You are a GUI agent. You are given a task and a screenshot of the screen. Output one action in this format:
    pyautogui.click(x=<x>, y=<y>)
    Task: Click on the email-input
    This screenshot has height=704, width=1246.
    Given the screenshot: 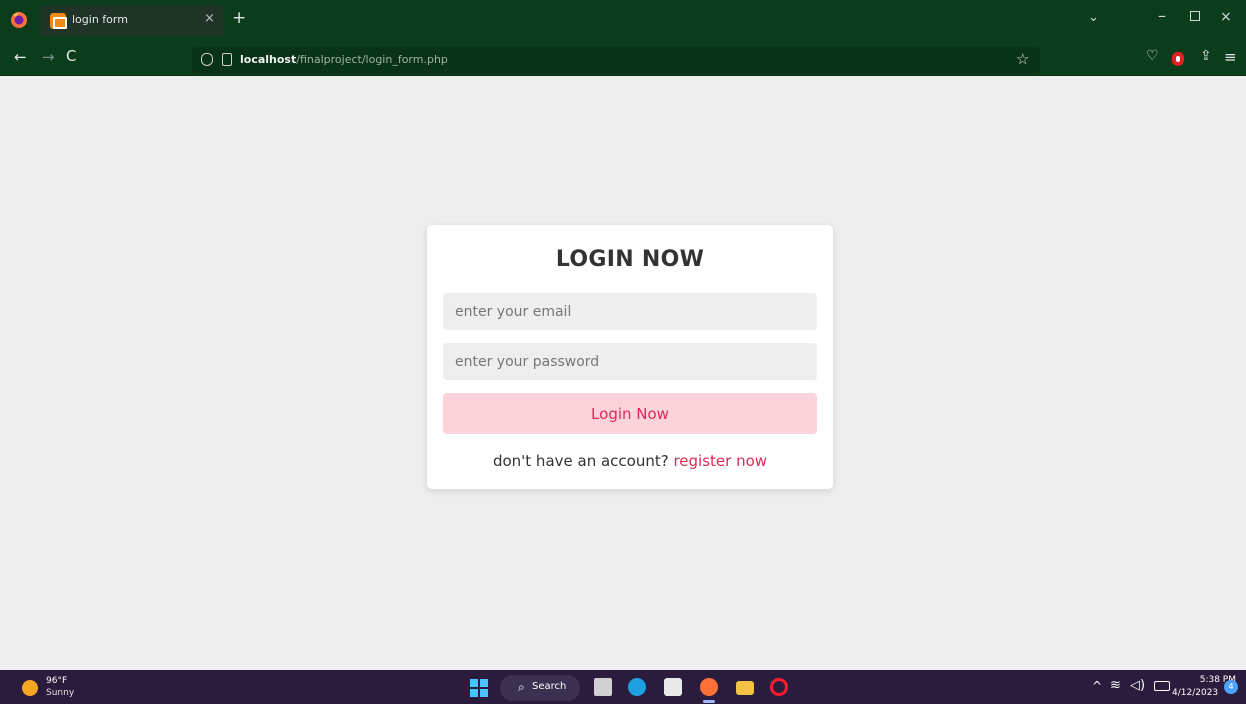 What is the action you would take?
    pyautogui.click(x=630, y=311)
    